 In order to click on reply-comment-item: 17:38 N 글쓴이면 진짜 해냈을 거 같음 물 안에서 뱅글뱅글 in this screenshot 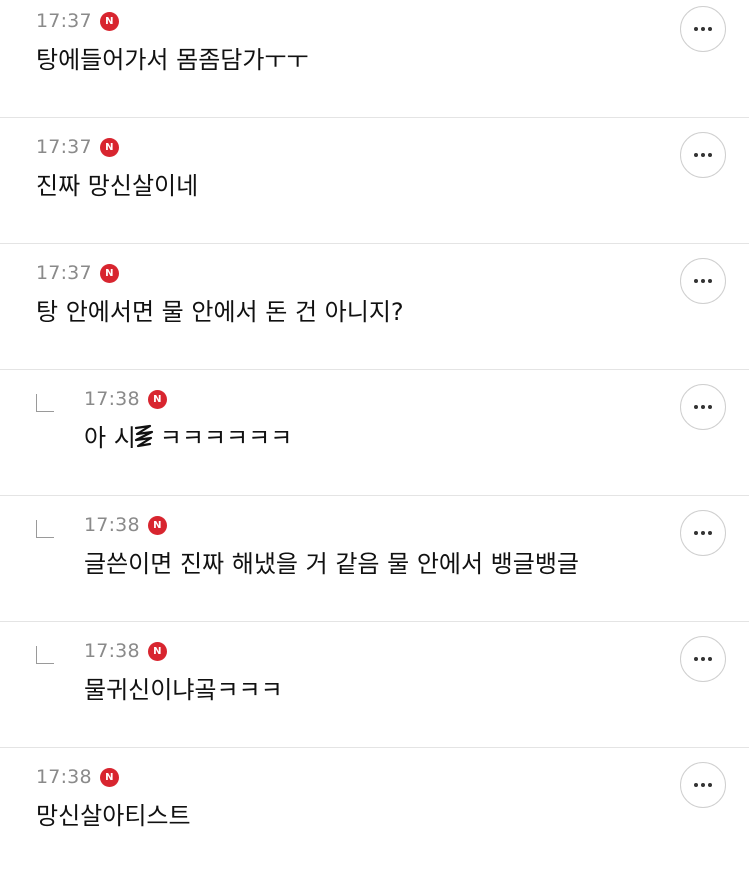, I will do `click(374, 559)`.